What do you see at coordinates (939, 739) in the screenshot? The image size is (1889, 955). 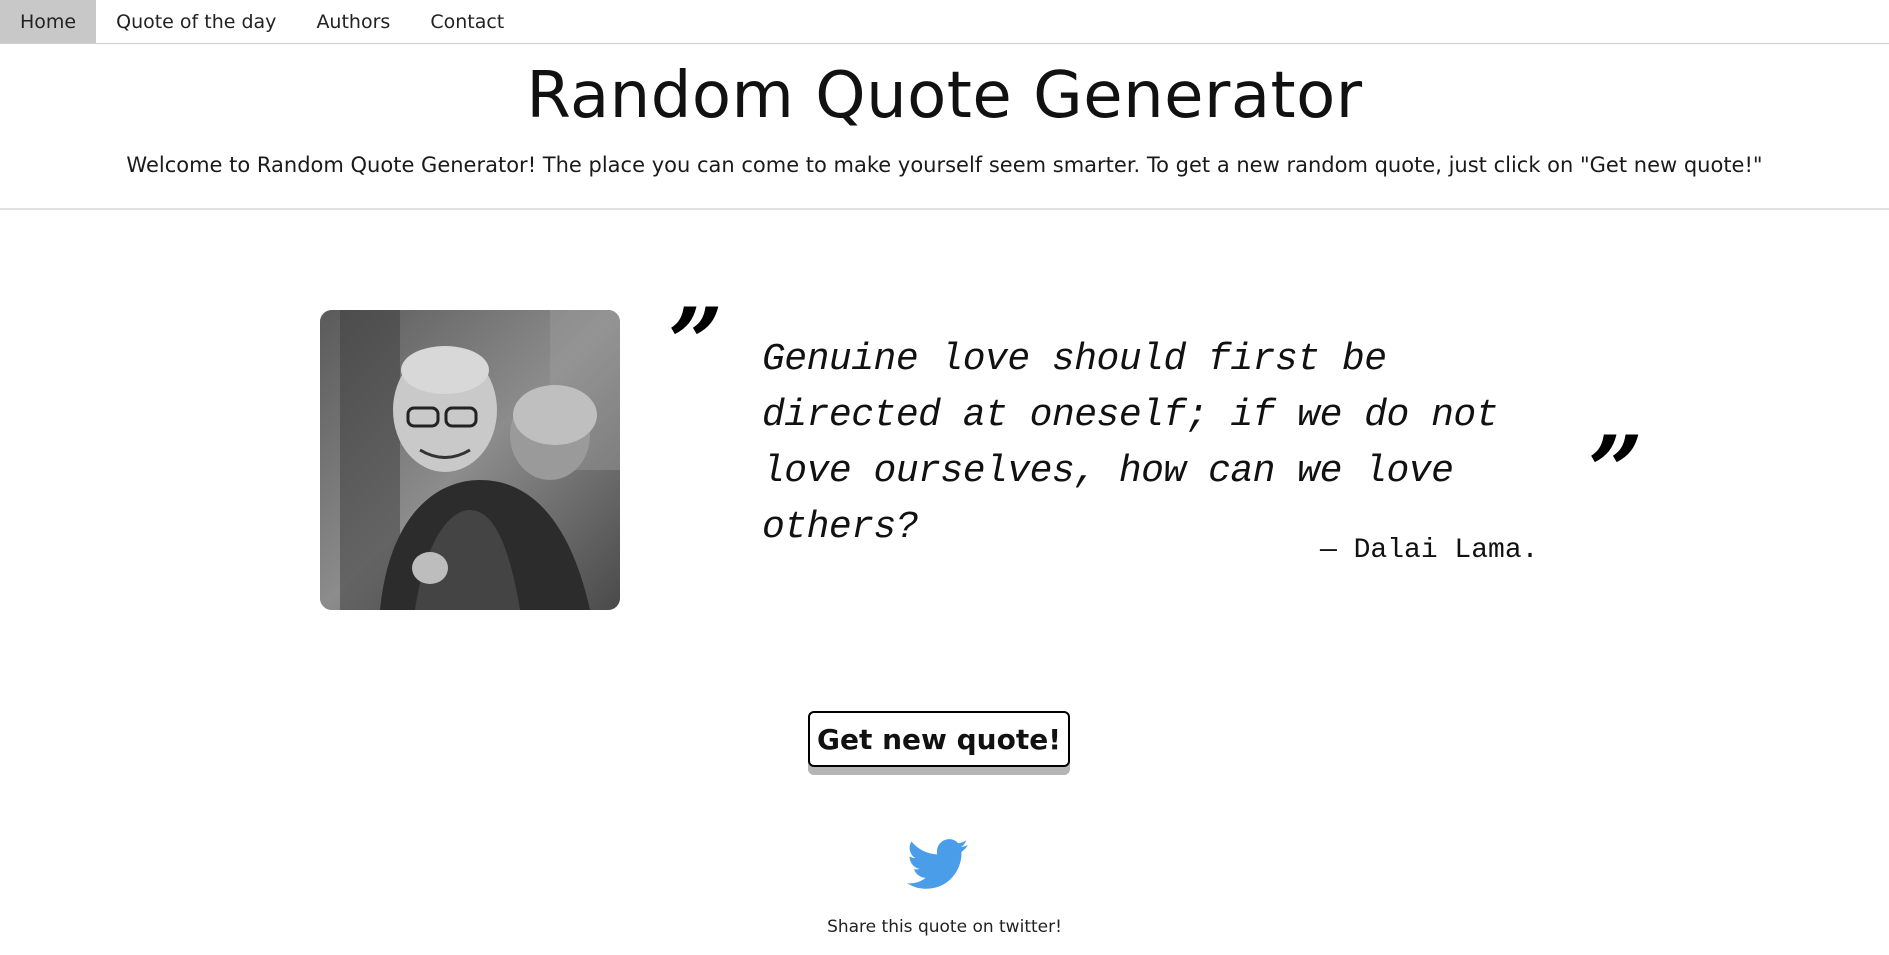 I see `get-new-quote-button: Get new quote!` at bounding box center [939, 739].